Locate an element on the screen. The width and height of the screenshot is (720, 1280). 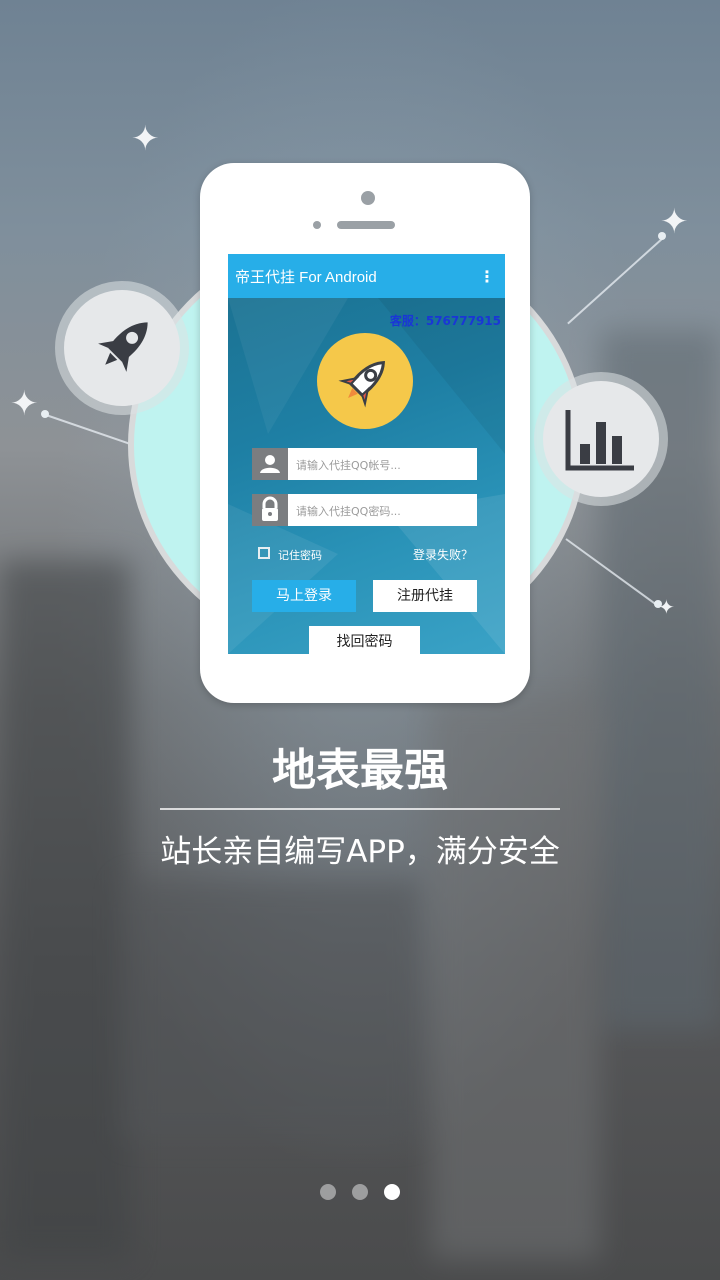
phone-speaker is located at coordinates (366, 225).